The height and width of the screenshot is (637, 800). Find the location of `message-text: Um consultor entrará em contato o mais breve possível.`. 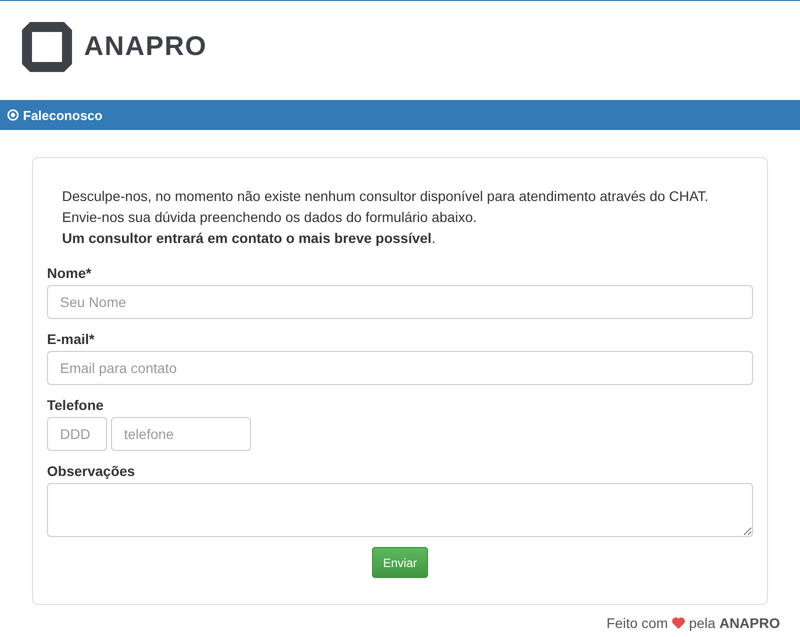

message-text: Um consultor entrará em contato o mais breve possível. is located at coordinates (249, 238).